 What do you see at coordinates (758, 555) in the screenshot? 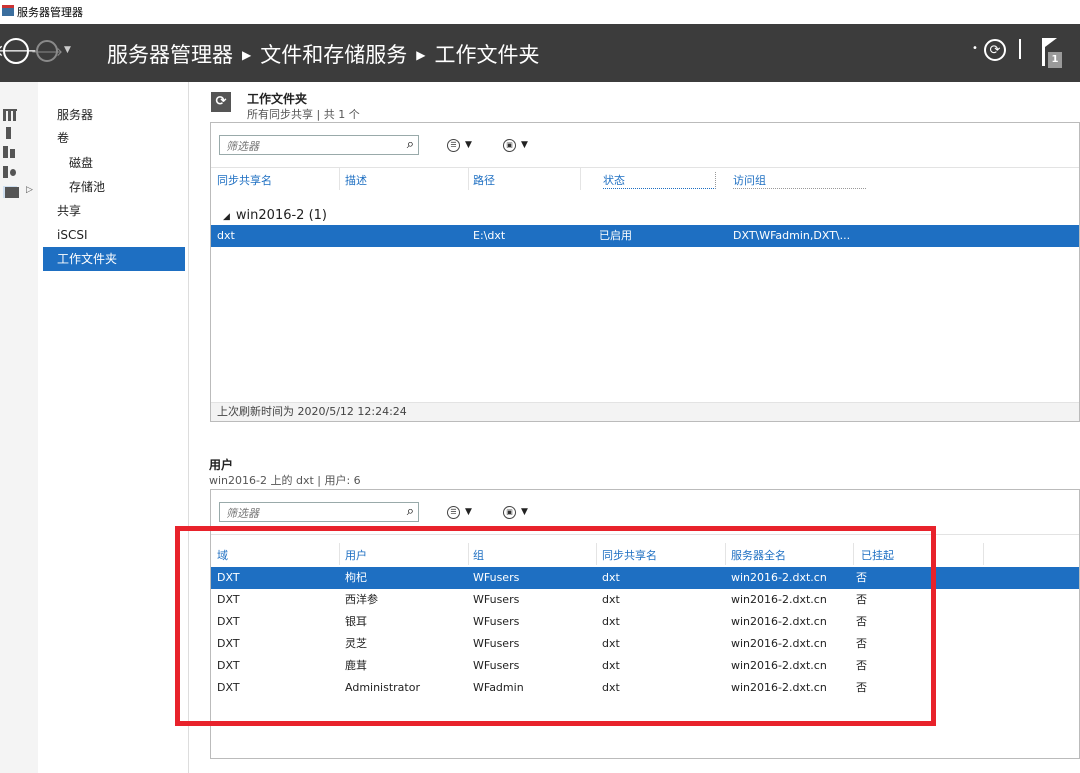
I see `column-server-fqdn: 服务器全名` at bounding box center [758, 555].